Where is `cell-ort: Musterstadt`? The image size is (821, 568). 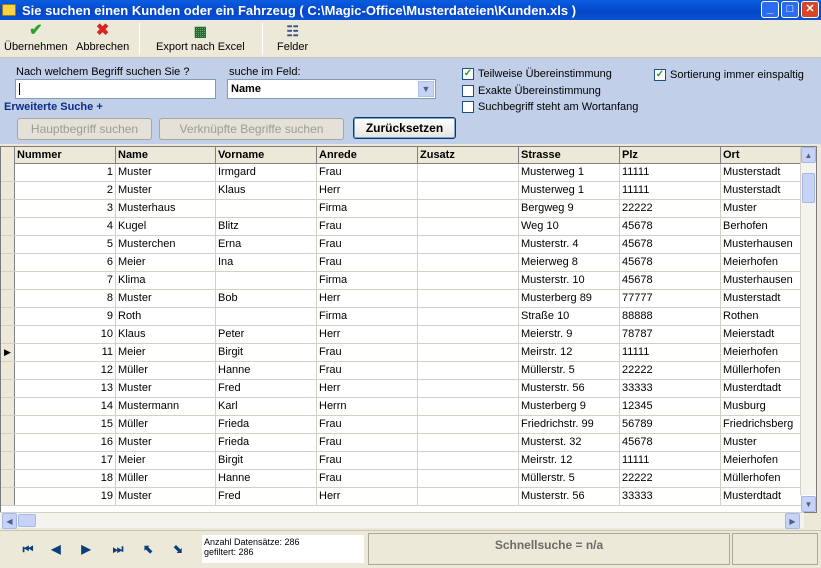
cell-ort: Musterstadt is located at coordinates (761, 298).